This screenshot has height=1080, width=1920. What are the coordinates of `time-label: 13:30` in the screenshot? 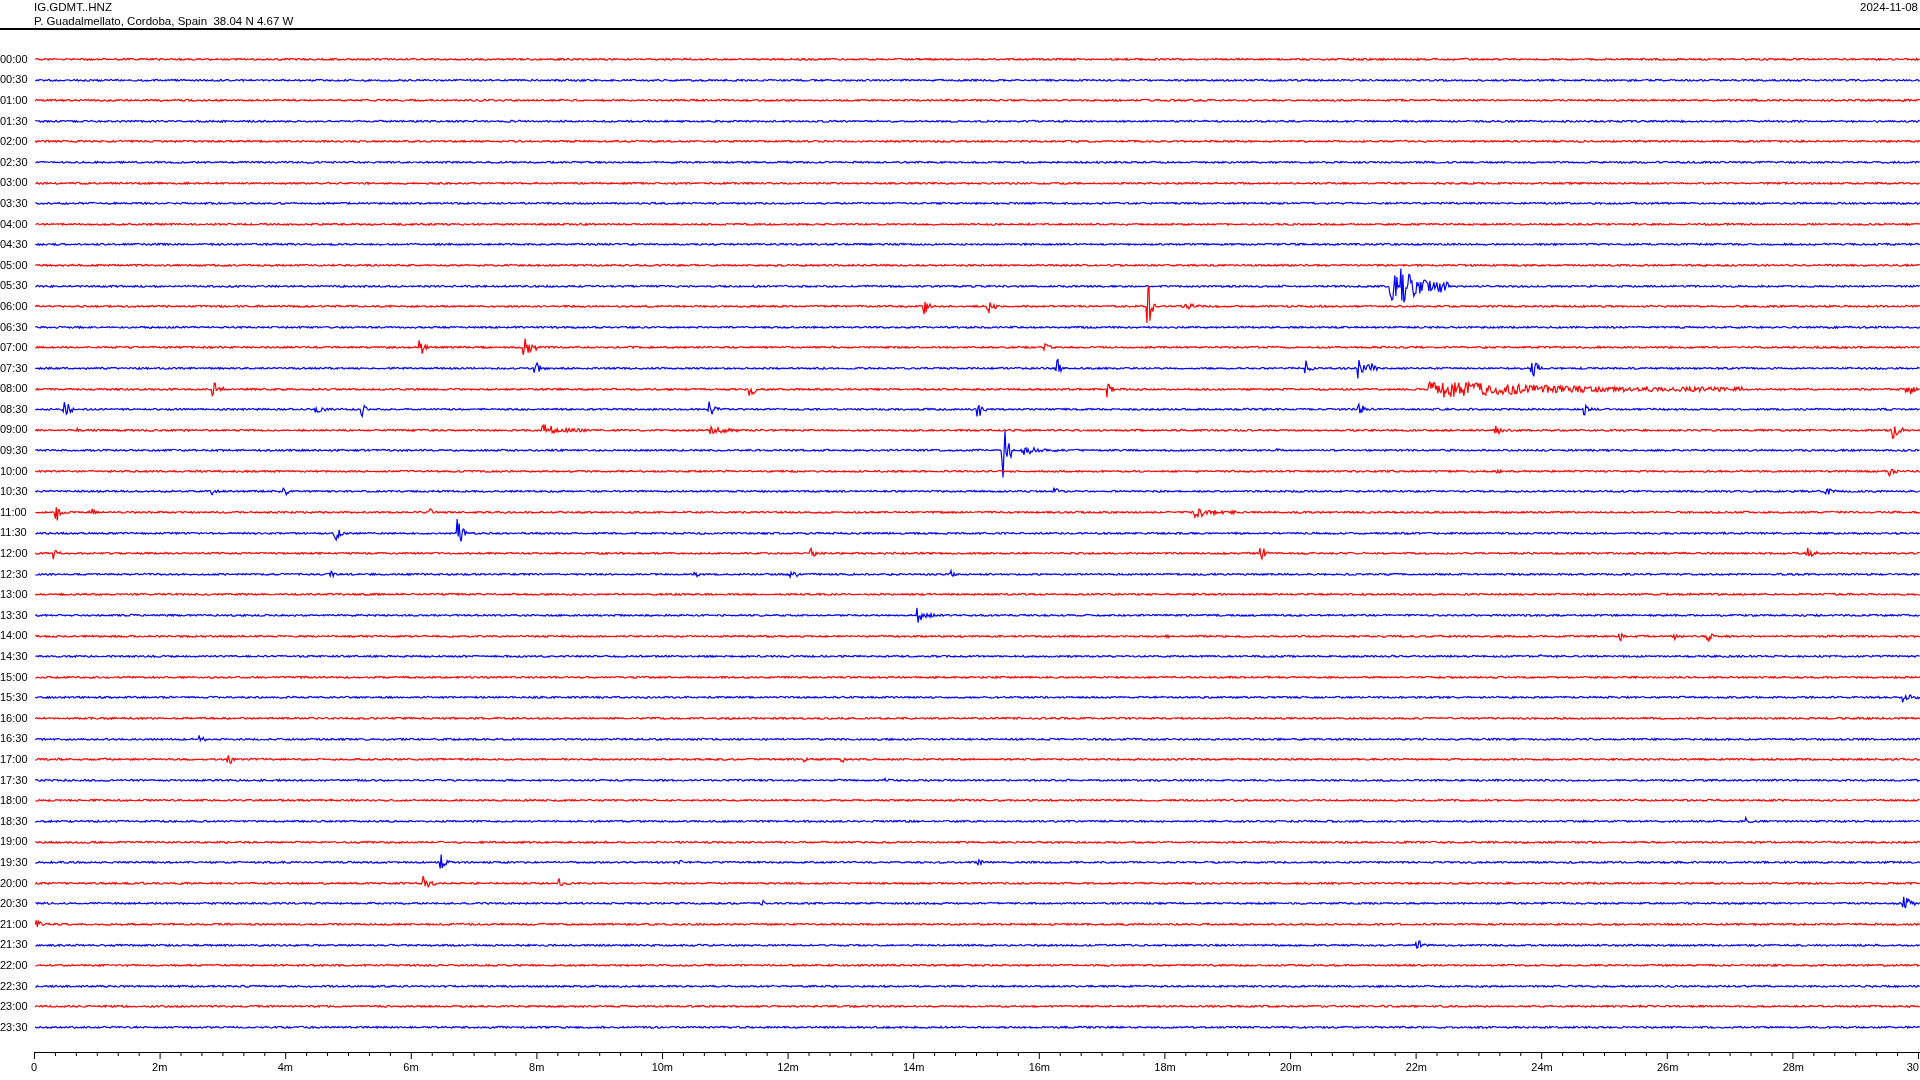 It's located at (14, 615).